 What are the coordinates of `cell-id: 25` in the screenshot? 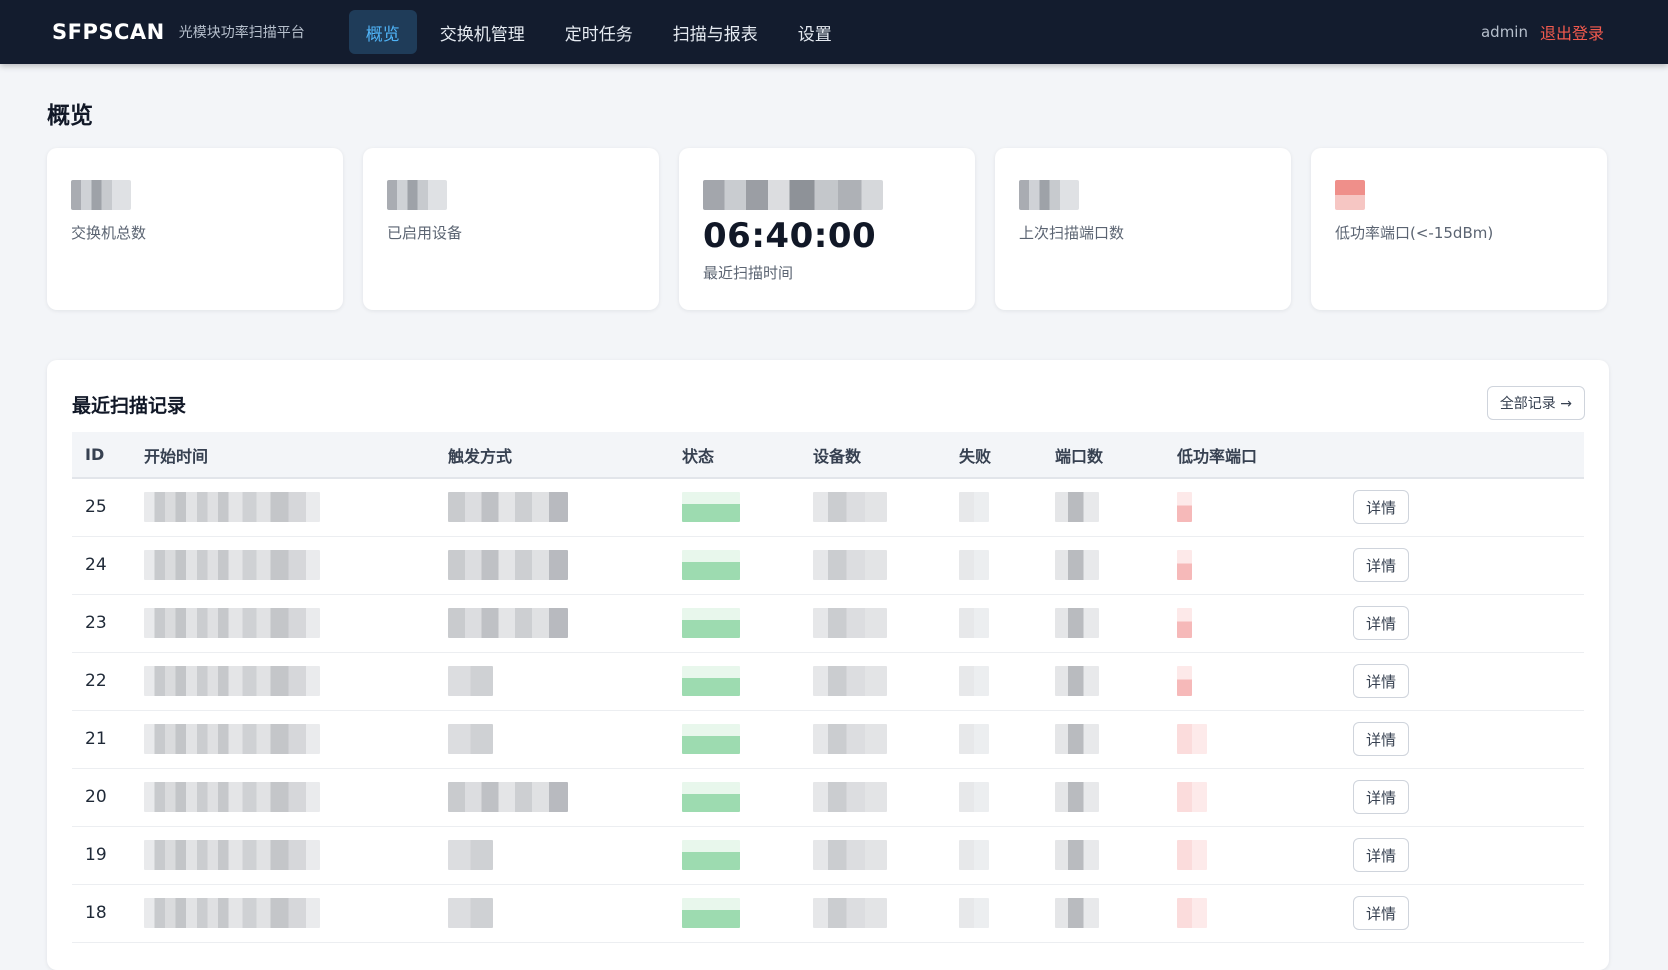 It's located at (96, 507).